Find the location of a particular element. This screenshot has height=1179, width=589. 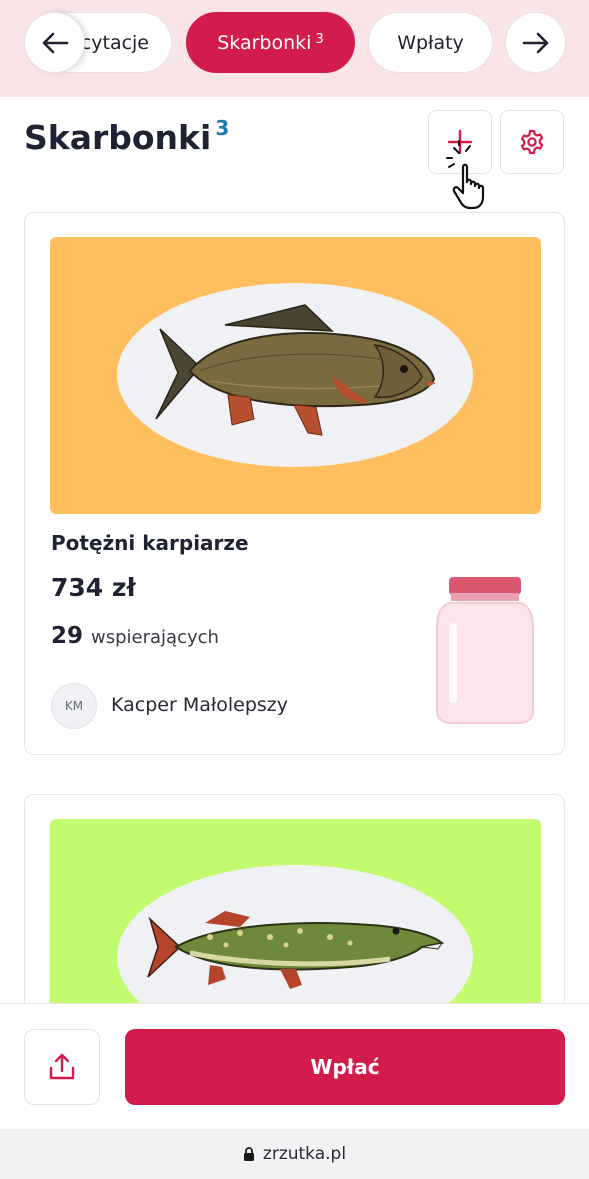

carp-fish-image is located at coordinates (295, 375).